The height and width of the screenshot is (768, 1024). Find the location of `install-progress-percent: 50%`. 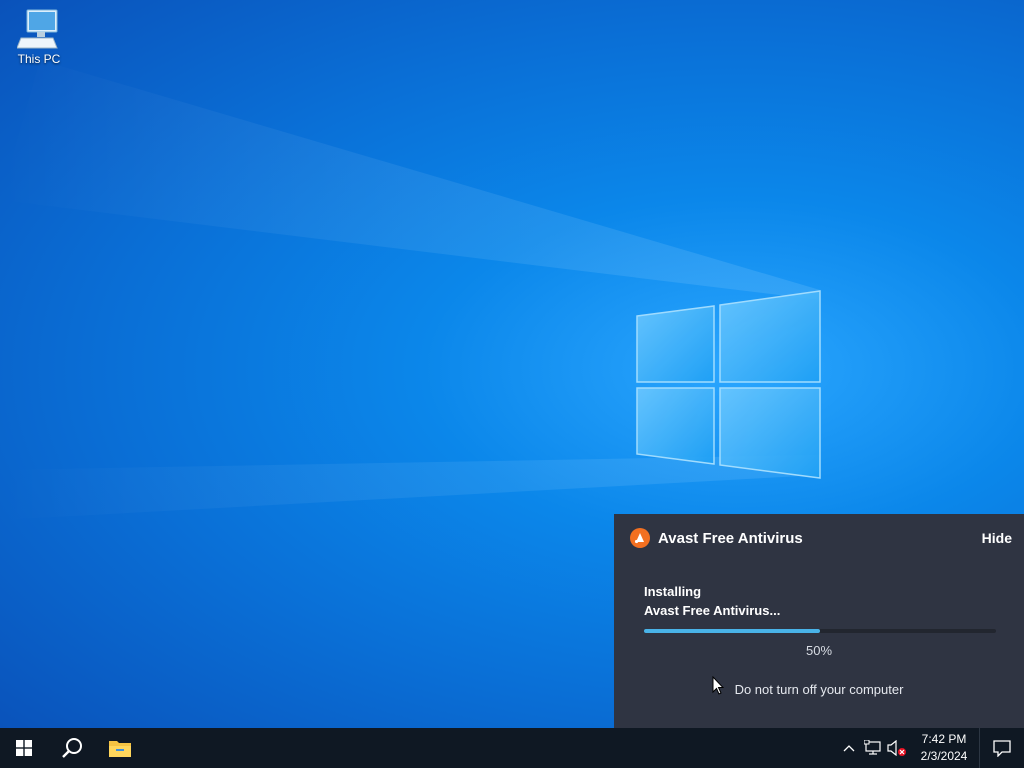

install-progress-percent: 50% is located at coordinates (819, 650).